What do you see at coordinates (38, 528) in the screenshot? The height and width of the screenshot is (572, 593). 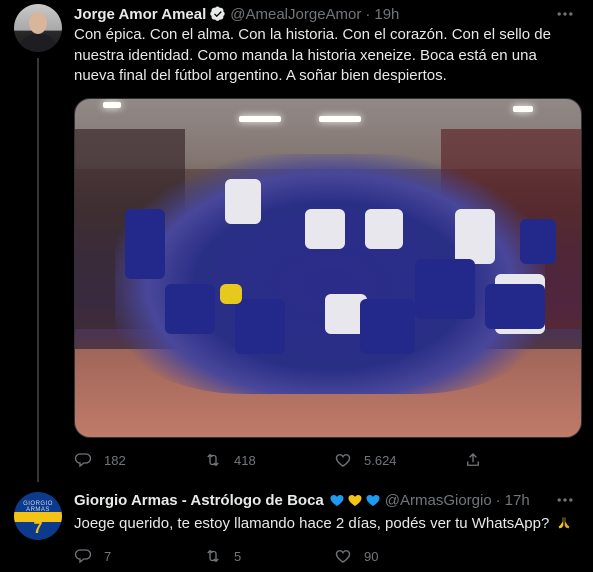 I see `avatar-number: 7` at bounding box center [38, 528].